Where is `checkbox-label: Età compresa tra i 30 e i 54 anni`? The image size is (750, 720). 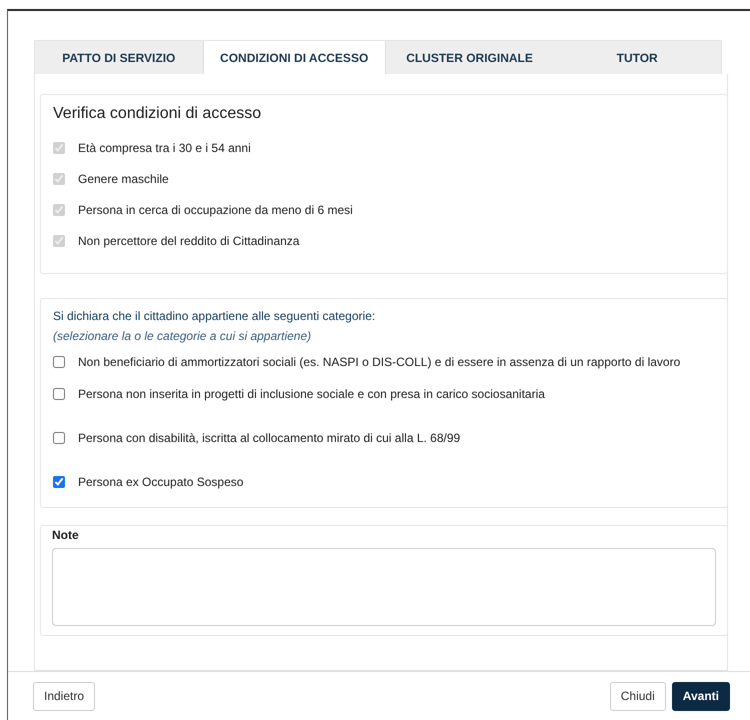
checkbox-label: Età compresa tra i 30 e i 54 anni is located at coordinates (164, 148).